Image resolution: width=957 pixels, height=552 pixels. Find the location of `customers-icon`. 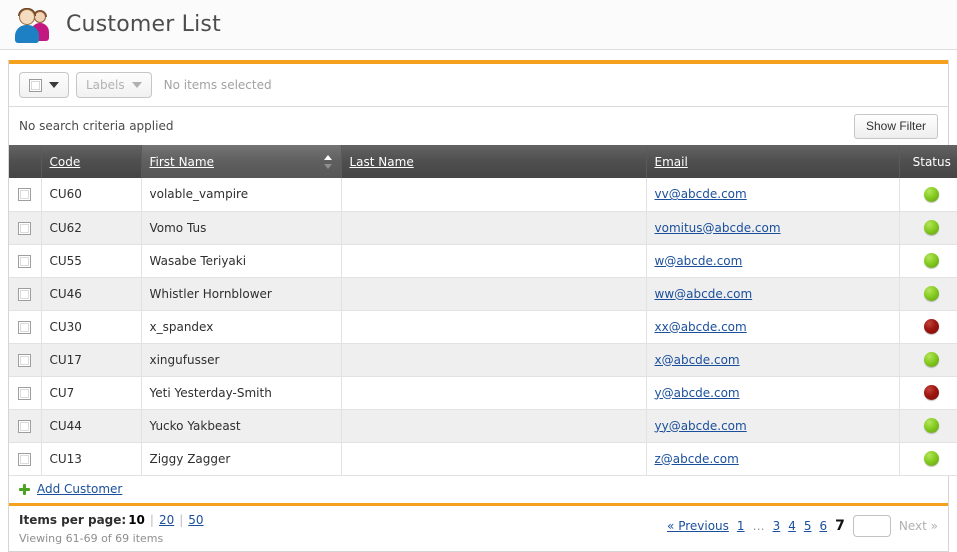

customers-icon is located at coordinates (32, 25).